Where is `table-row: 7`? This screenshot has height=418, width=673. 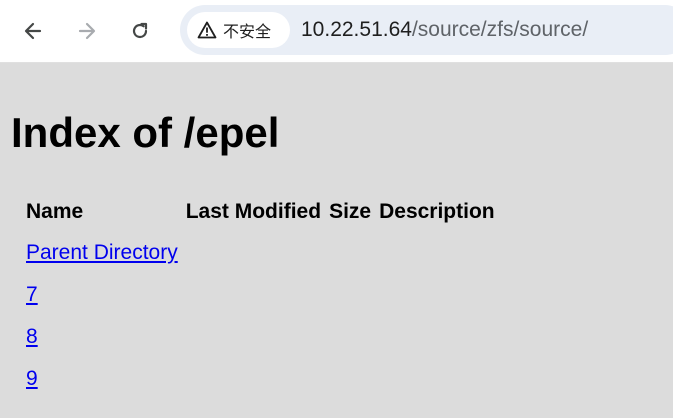
table-row: 7 is located at coordinates (260, 295).